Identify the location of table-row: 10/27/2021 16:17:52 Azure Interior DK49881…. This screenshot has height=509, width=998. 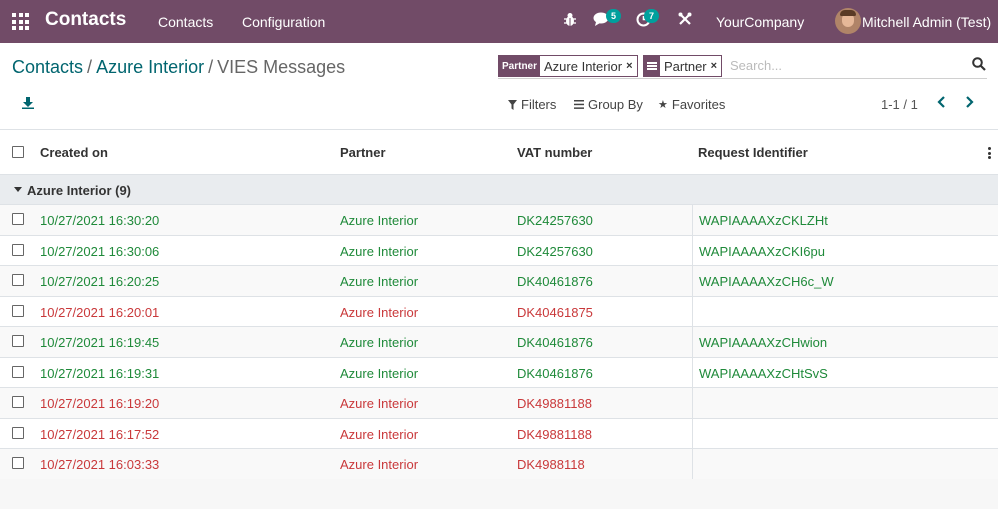
(499, 433).